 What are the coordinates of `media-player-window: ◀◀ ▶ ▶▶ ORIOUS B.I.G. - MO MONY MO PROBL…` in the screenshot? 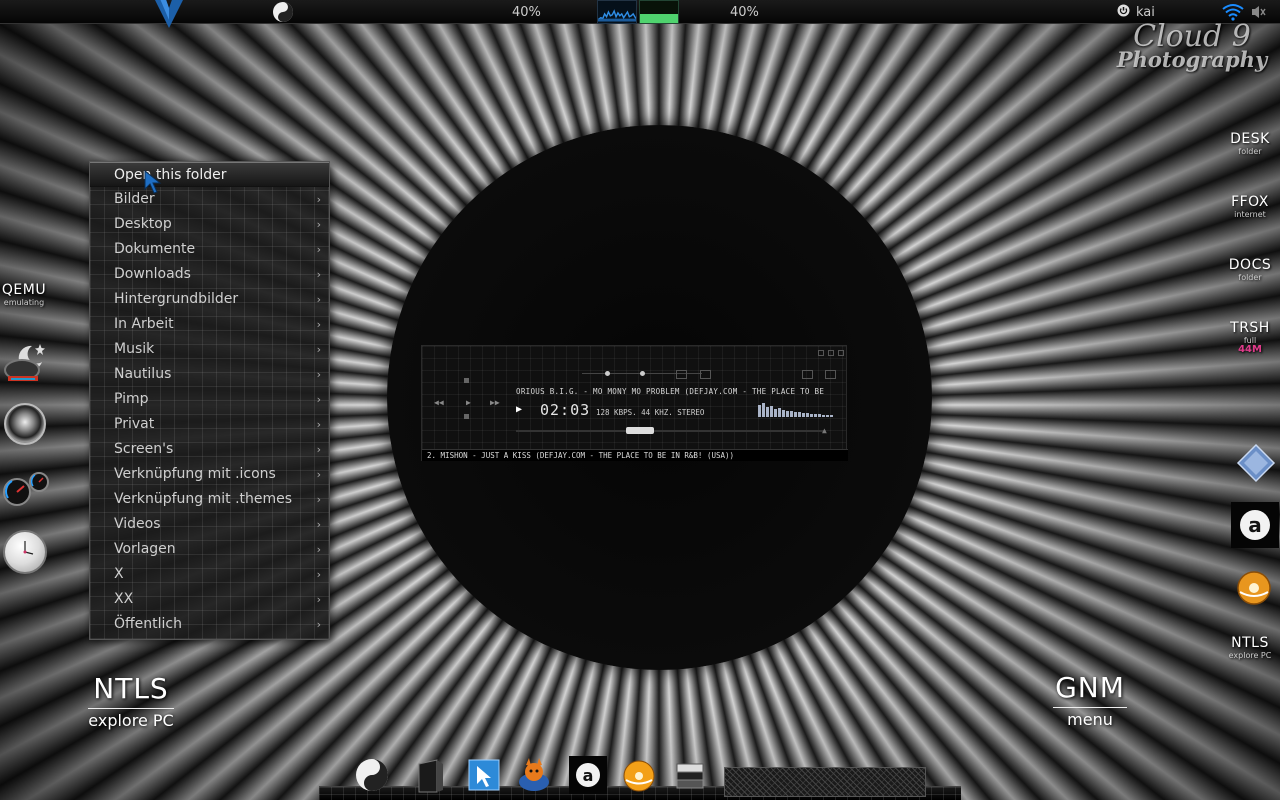 It's located at (634, 403).